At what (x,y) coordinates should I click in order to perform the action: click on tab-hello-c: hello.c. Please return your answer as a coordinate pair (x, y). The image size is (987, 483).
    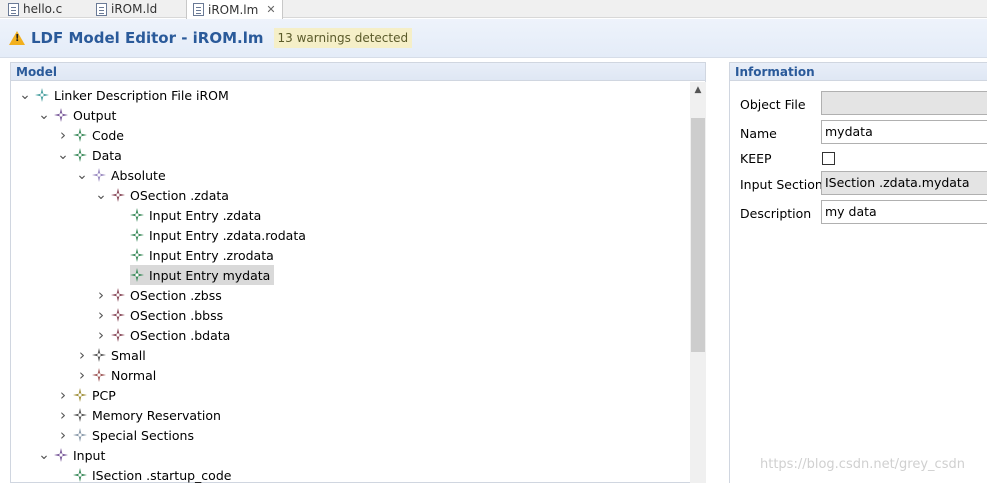
    Looking at the image, I should click on (35, 9).